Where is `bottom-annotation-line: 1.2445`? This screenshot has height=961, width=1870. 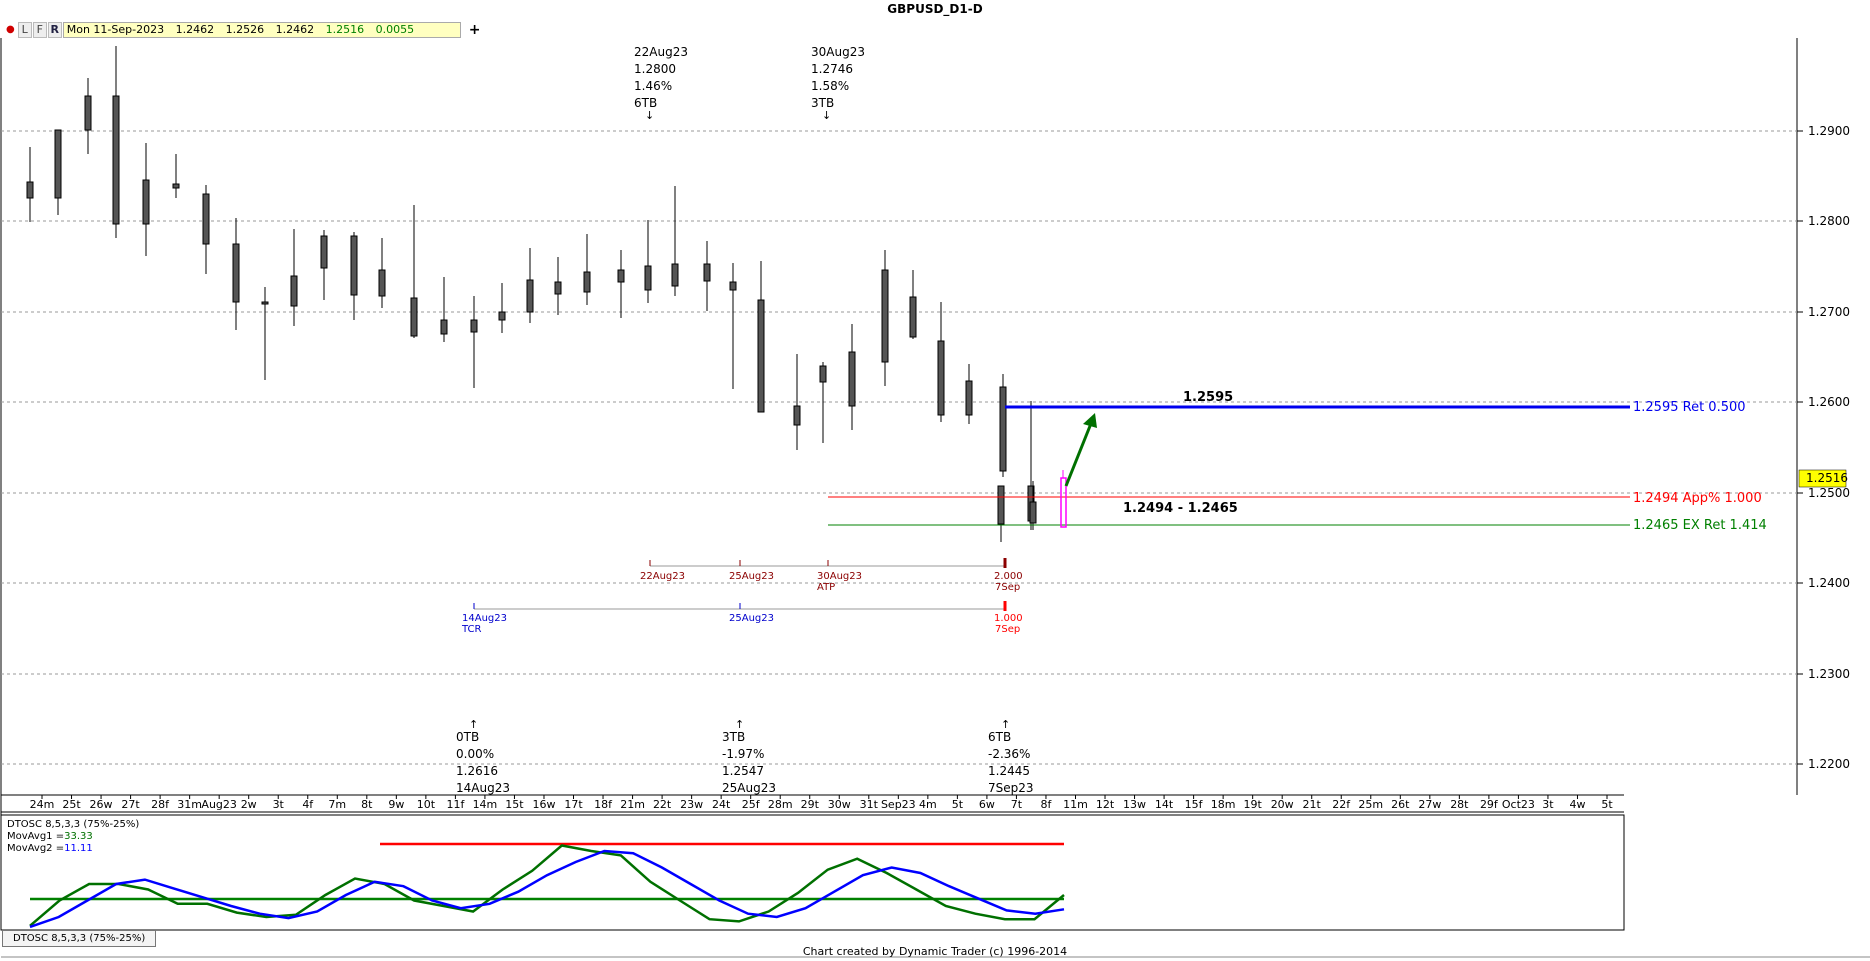
bottom-annotation-line: 1.2445 is located at coordinates (1009, 771).